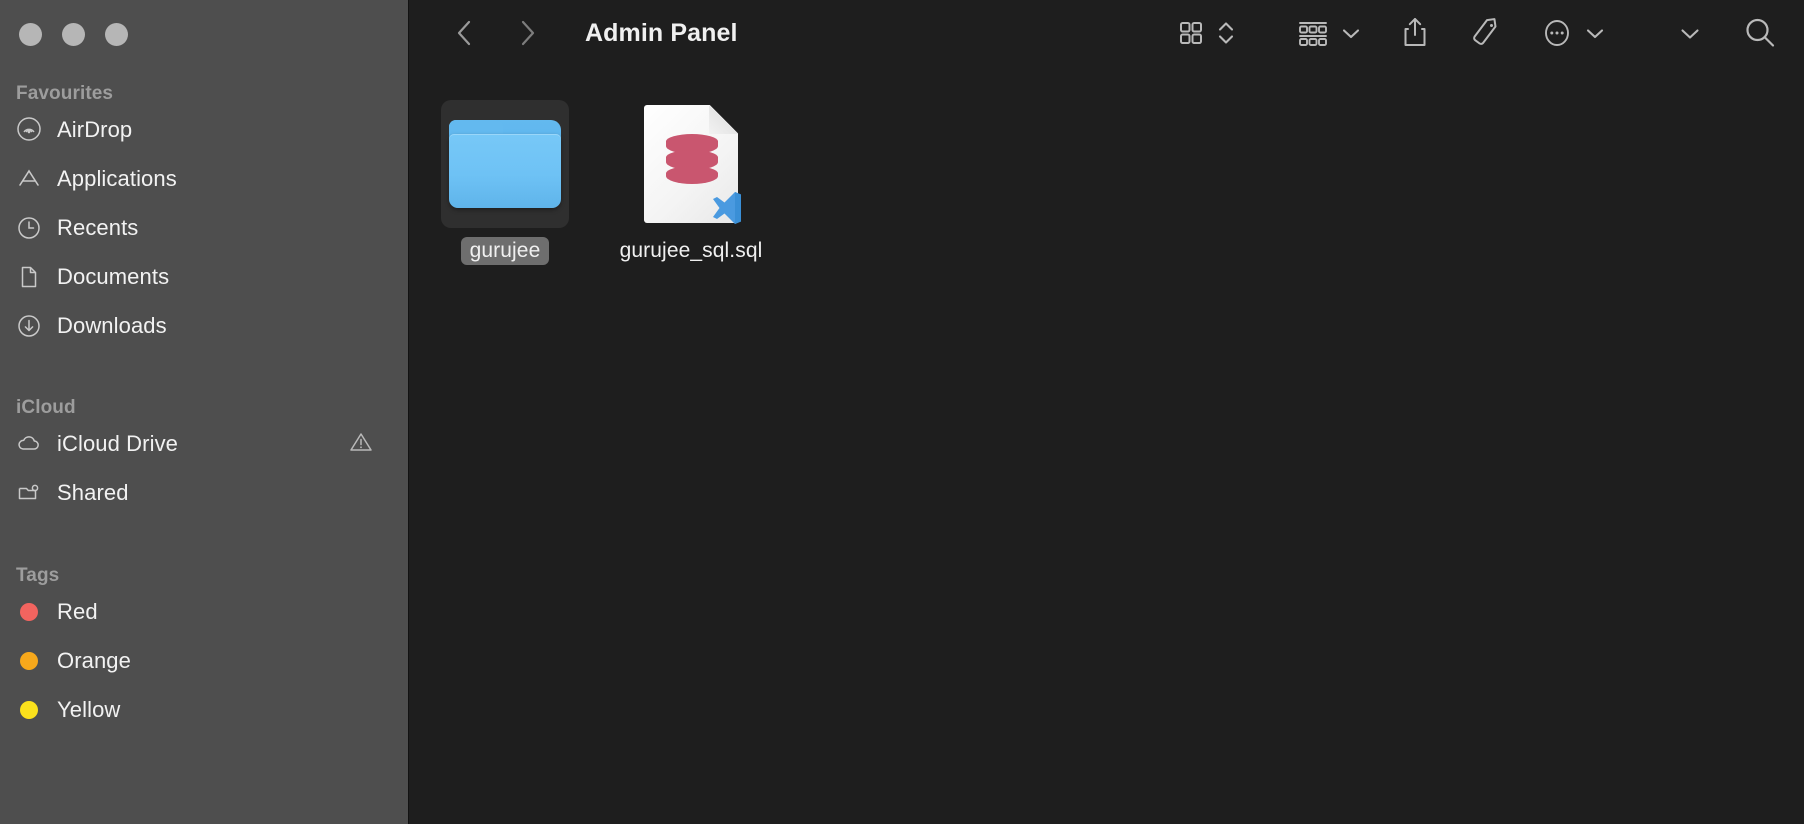 This screenshot has width=1804, height=824. What do you see at coordinates (29, 179) in the screenshot?
I see `applications-icon` at bounding box center [29, 179].